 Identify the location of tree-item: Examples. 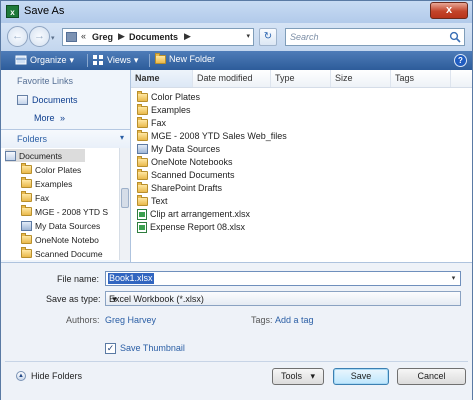
(46, 183).